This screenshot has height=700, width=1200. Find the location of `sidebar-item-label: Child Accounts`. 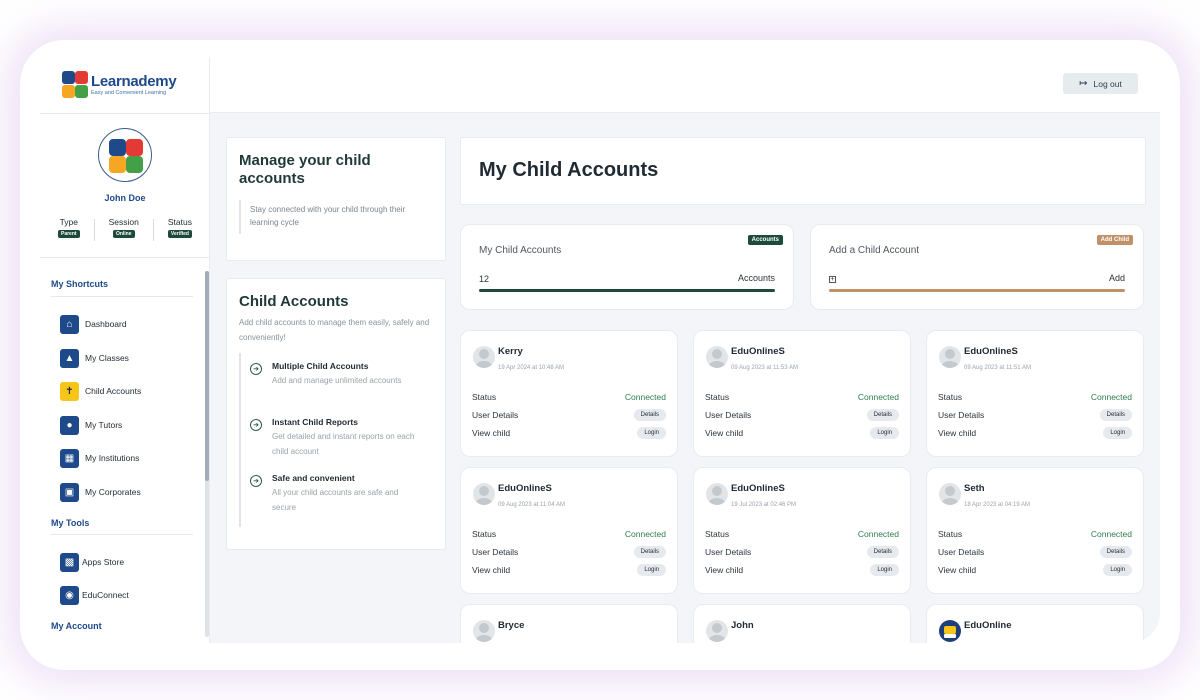

sidebar-item-label: Child Accounts is located at coordinates (113, 391).